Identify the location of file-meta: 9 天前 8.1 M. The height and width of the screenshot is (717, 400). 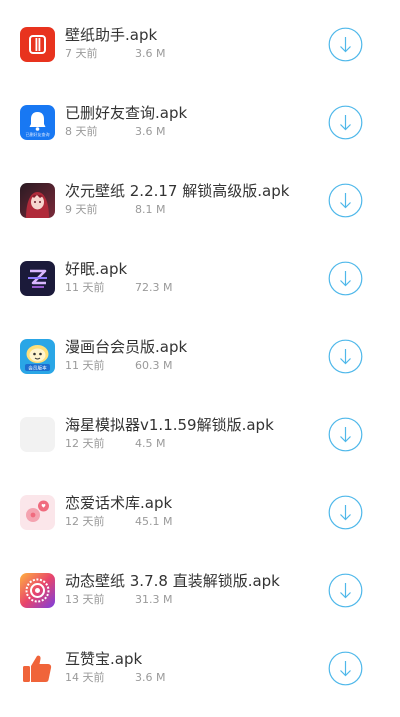
(115, 210).